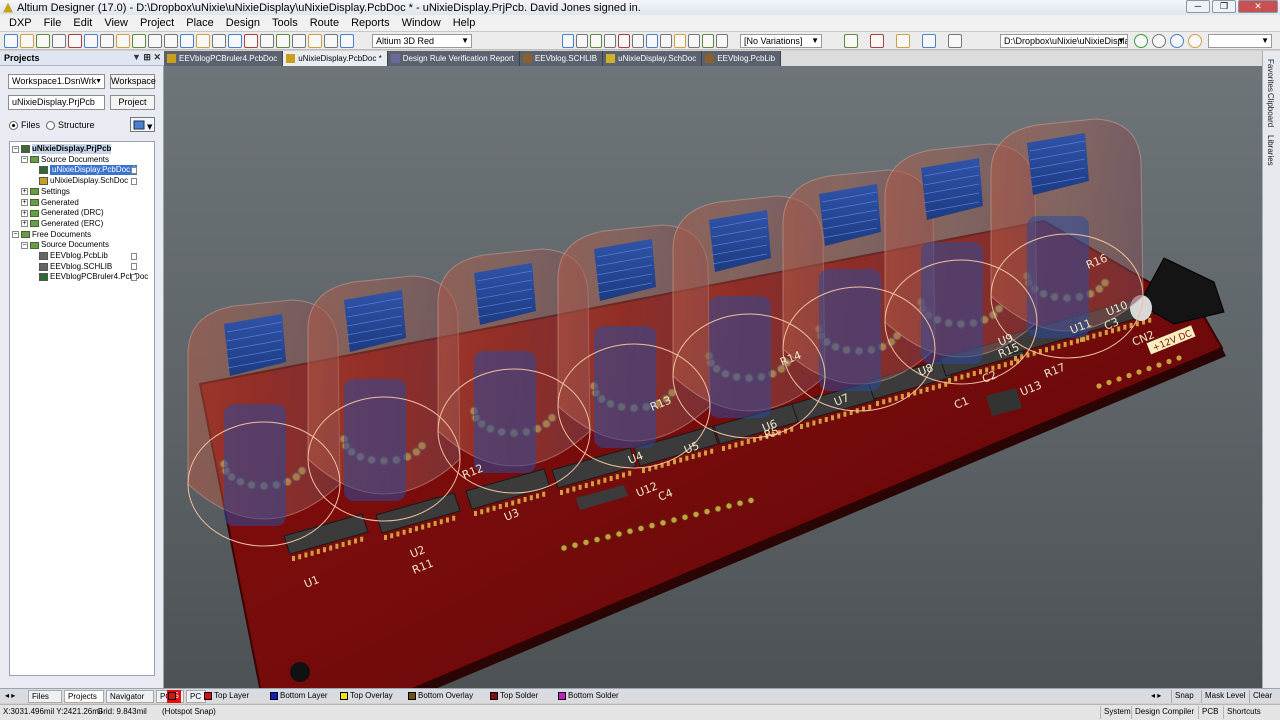 The image size is (1280, 720). Describe the element at coordinates (83, 256) in the screenshot. I see `tree-item: EEVblog.PcbLib` at that location.